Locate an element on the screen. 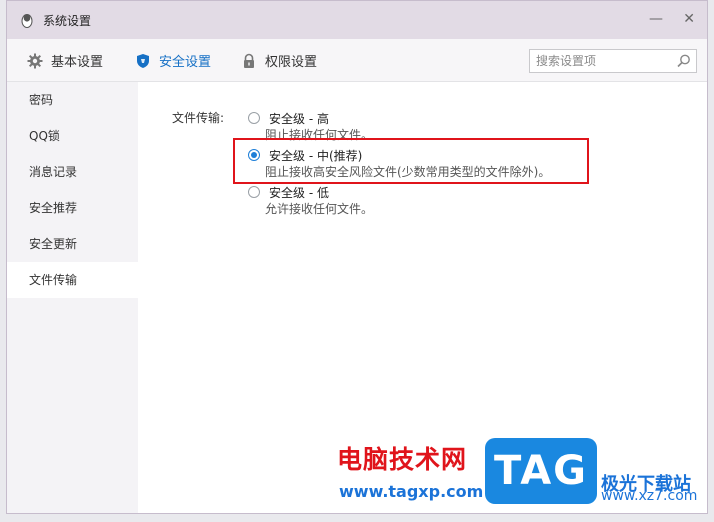  watermark-site-url: www.xz7.com is located at coordinates (649, 496).